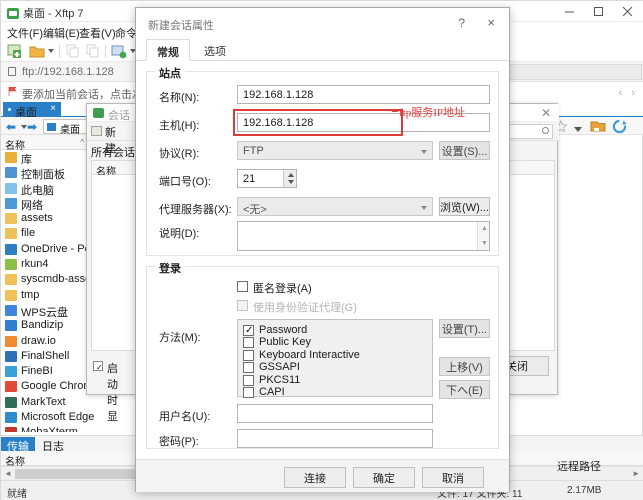  Describe the element at coordinates (627, 11) in the screenshot. I see `close-button` at that location.